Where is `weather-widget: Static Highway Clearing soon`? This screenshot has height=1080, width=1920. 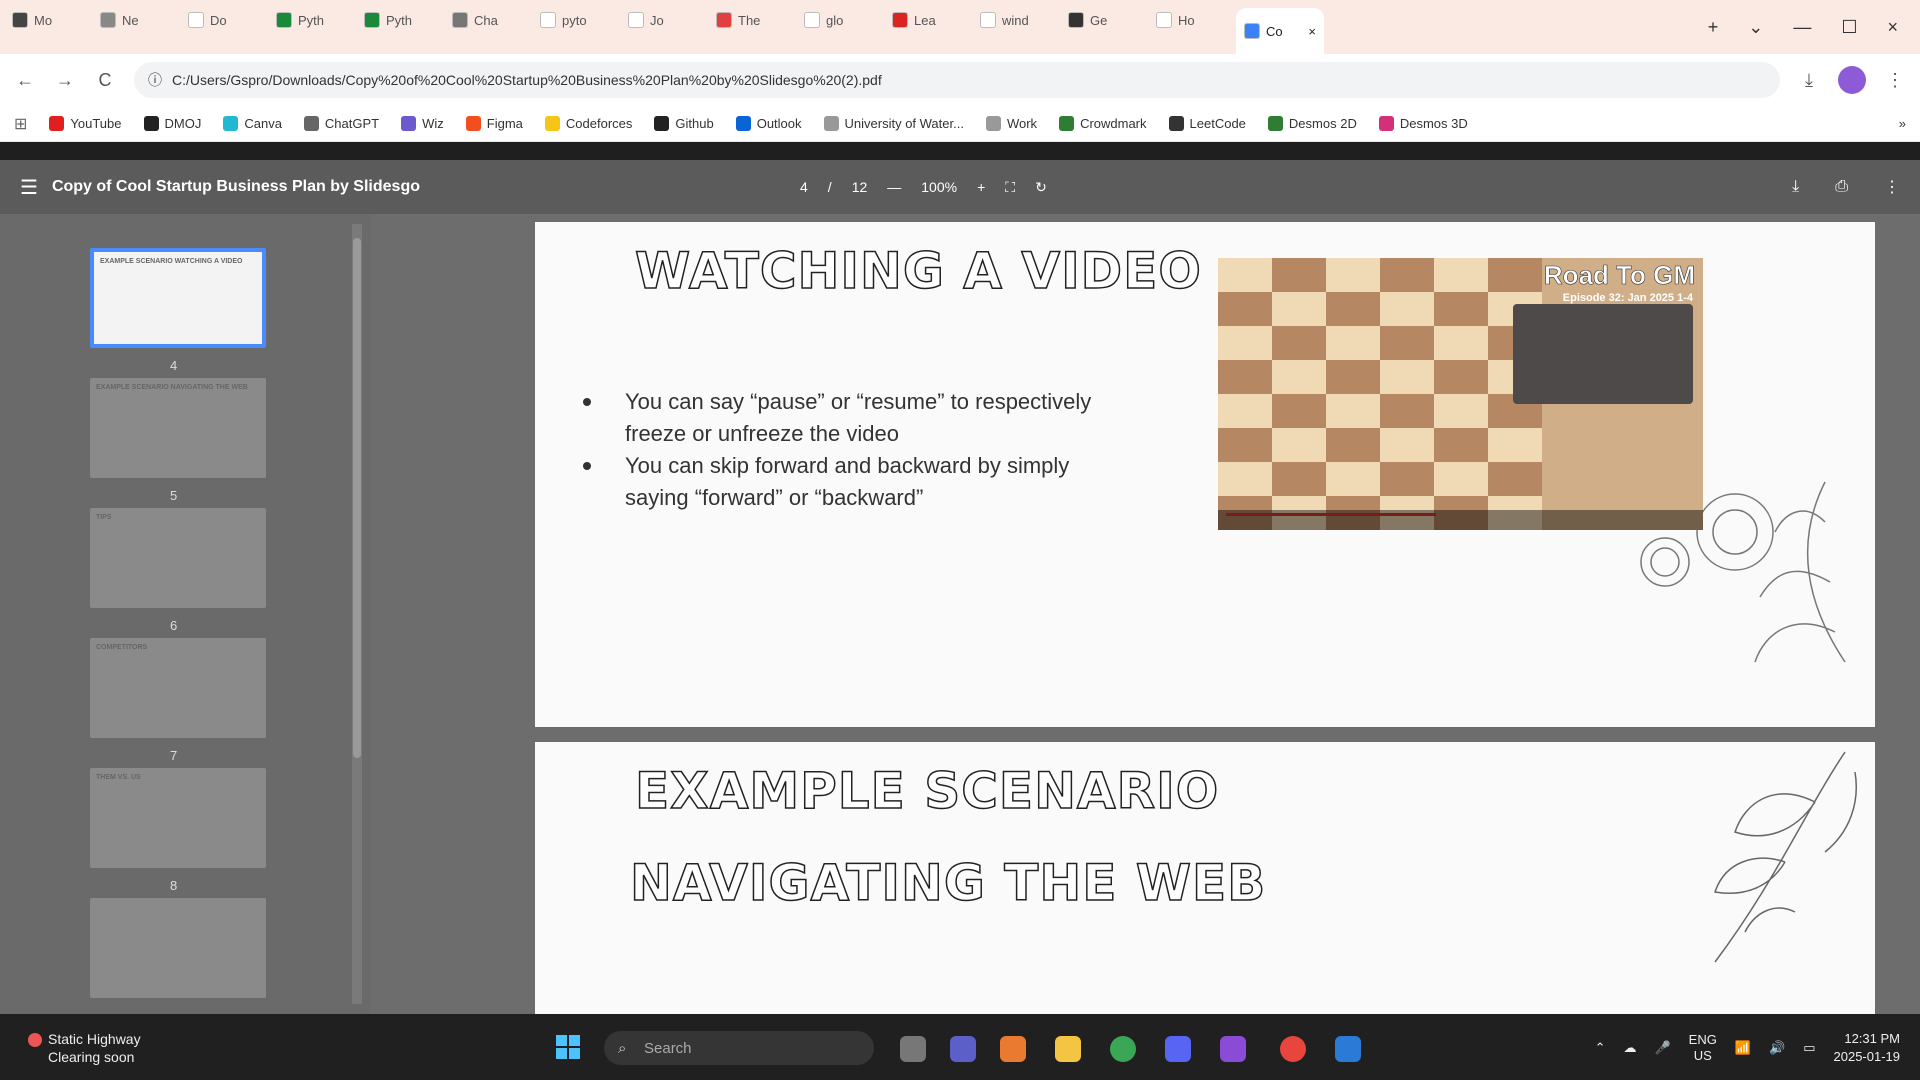 weather-widget: Static Highway Clearing soon is located at coordinates (84, 1048).